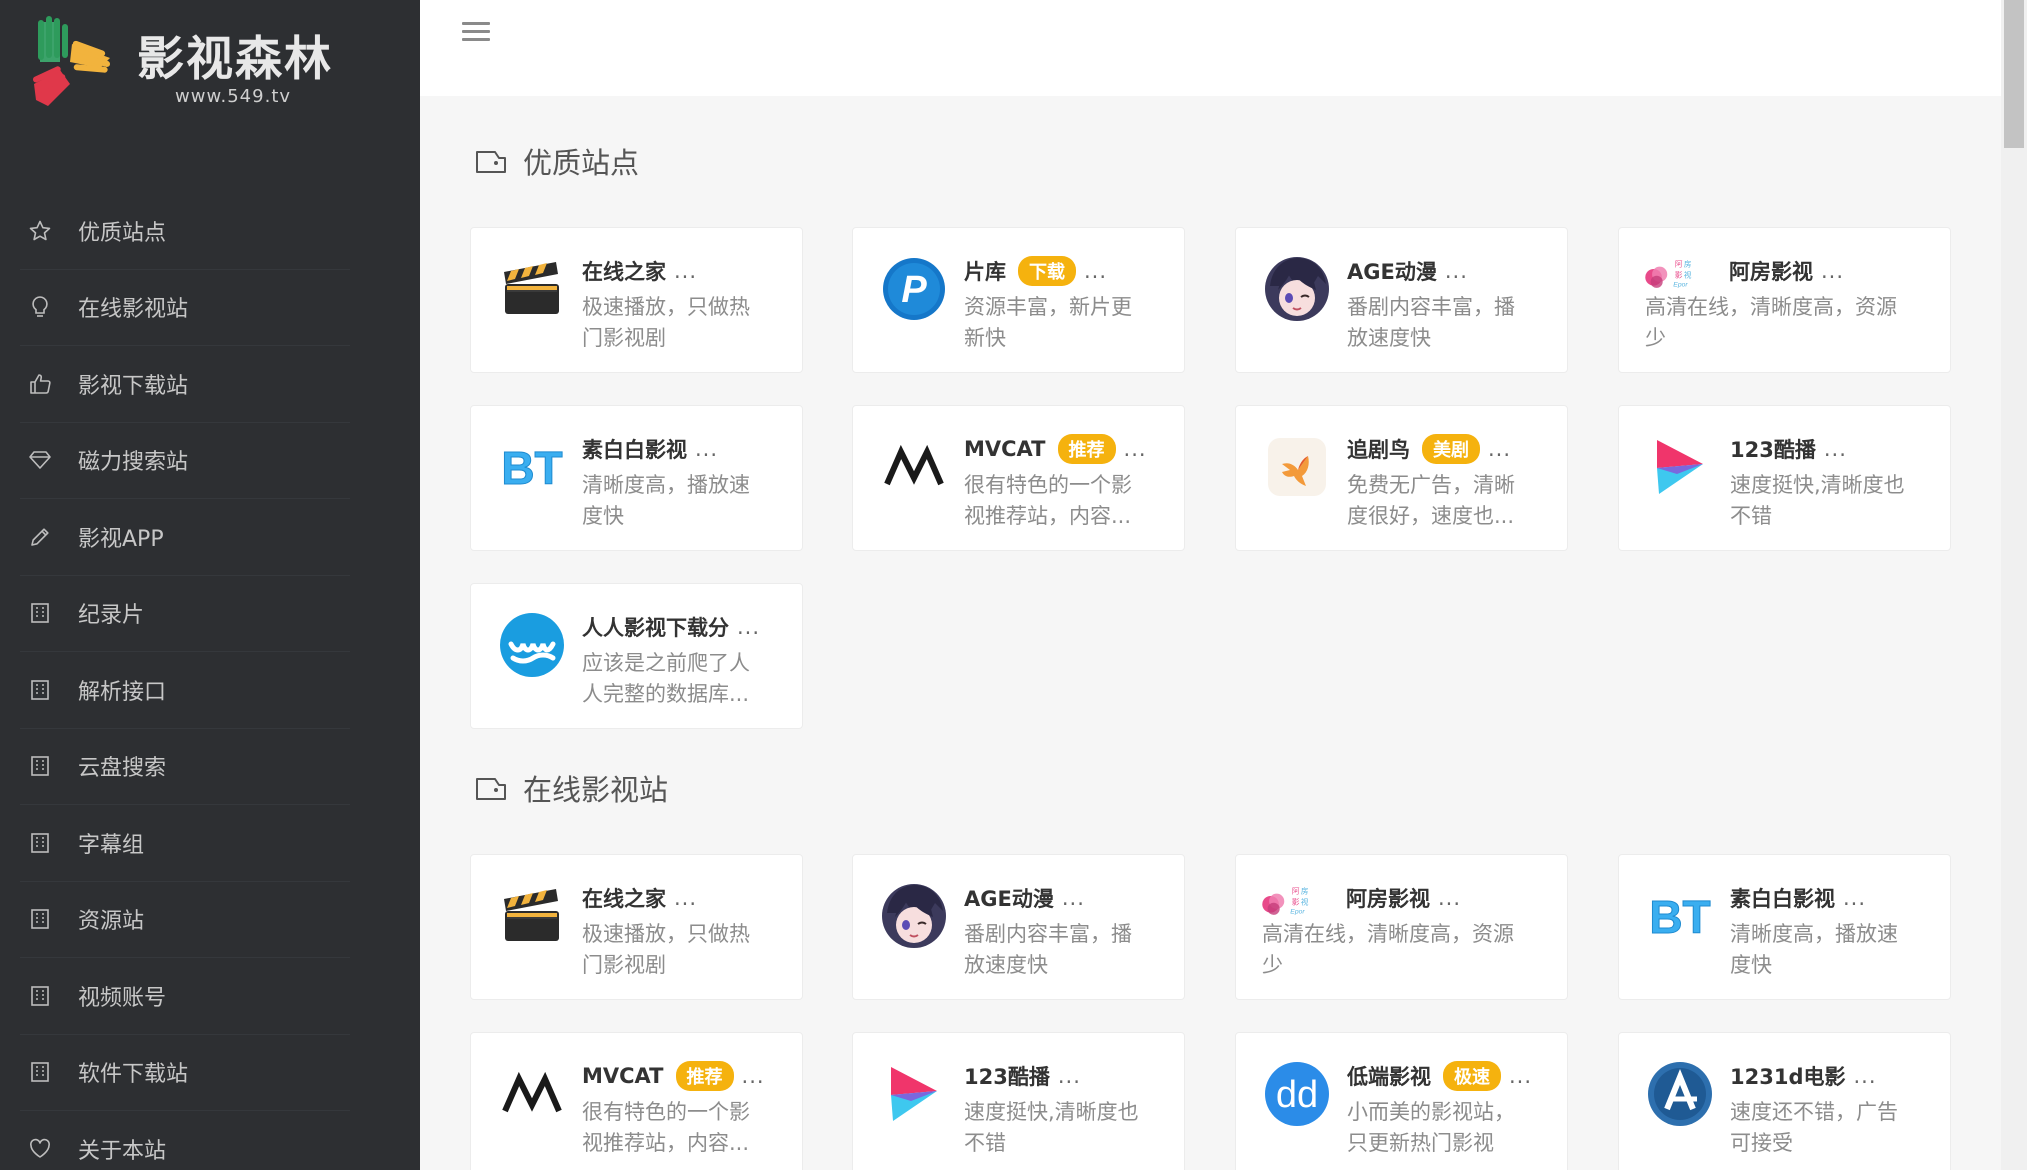 Image resolution: width=2027 pixels, height=1170 pixels. What do you see at coordinates (596, 790) in the screenshot?
I see `section-title-label: 在线影视站` at bounding box center [596, 790].